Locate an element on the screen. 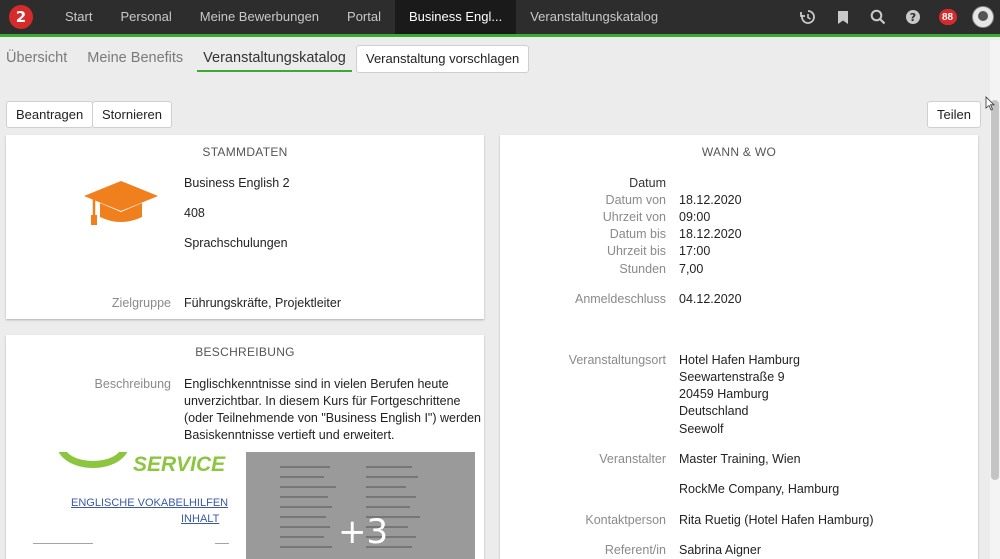 The image size is (1000, 559). event-number: 408 is located at coordinates (194, 213).